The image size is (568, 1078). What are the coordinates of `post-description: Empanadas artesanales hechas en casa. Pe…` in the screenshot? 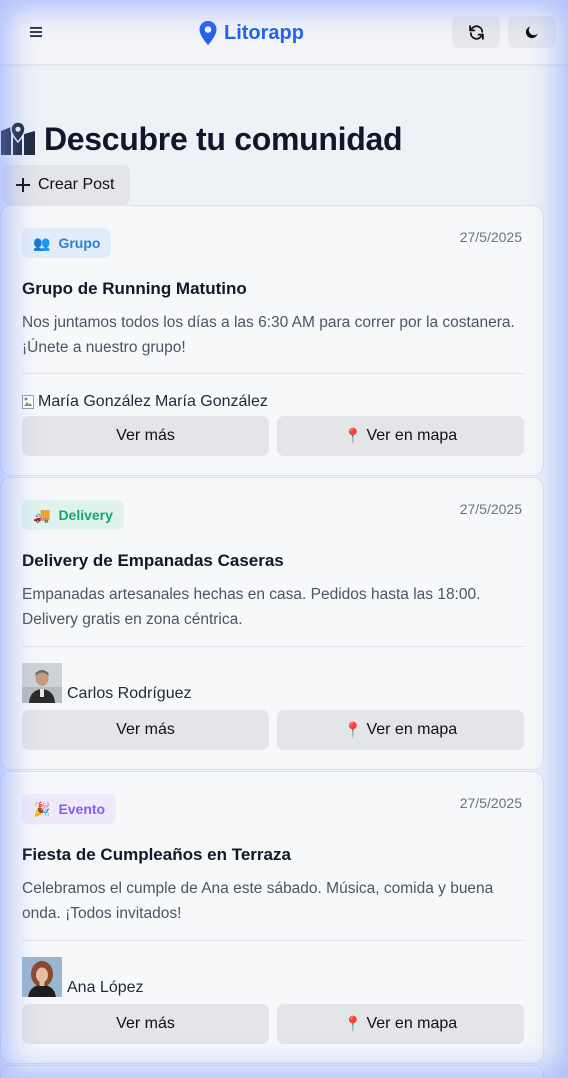 It's located at (251, 607).